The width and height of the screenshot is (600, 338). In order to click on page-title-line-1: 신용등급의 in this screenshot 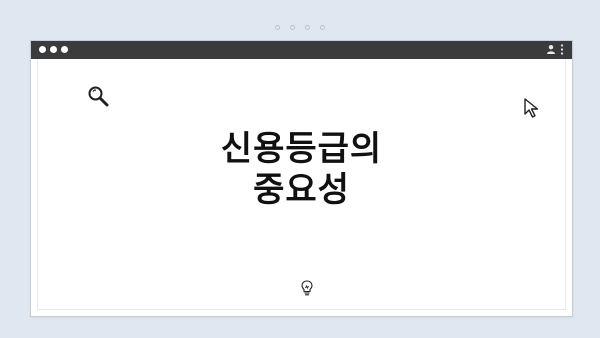, I will do `click(301, 149)`.